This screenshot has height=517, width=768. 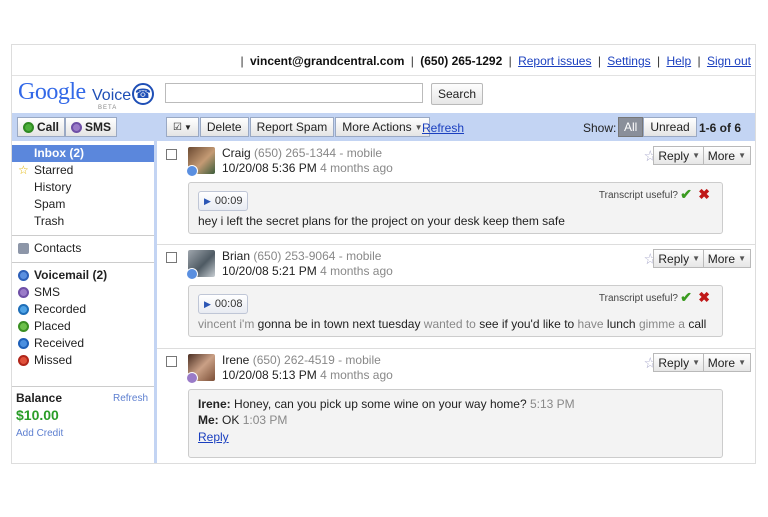 I want to click on sign-out-link: Sign out, so click(x=729, y=61).